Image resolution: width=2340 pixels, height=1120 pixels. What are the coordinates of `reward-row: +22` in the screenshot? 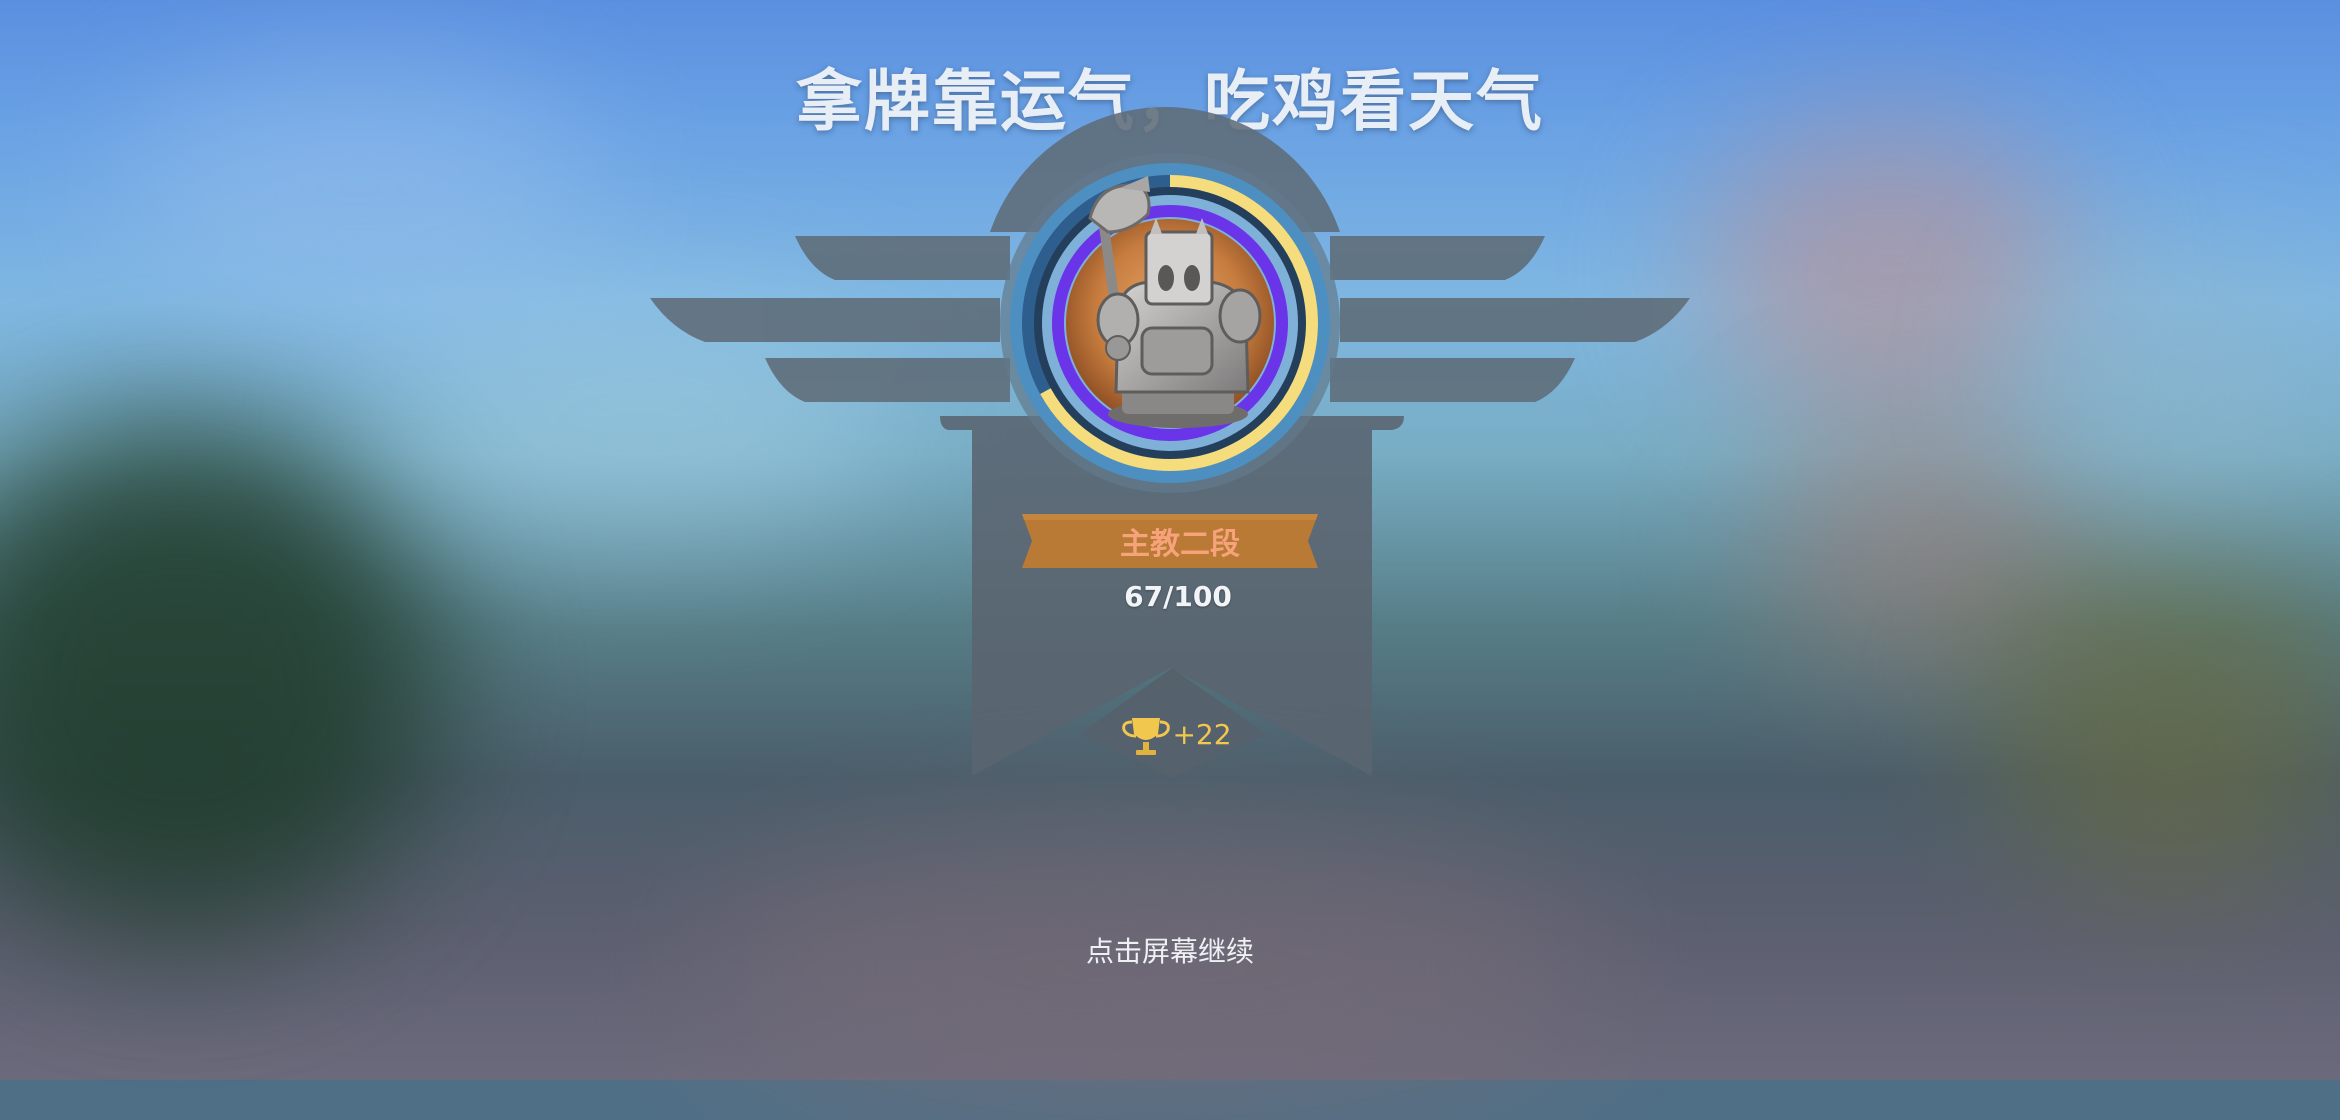 It's located at (1180, 734).